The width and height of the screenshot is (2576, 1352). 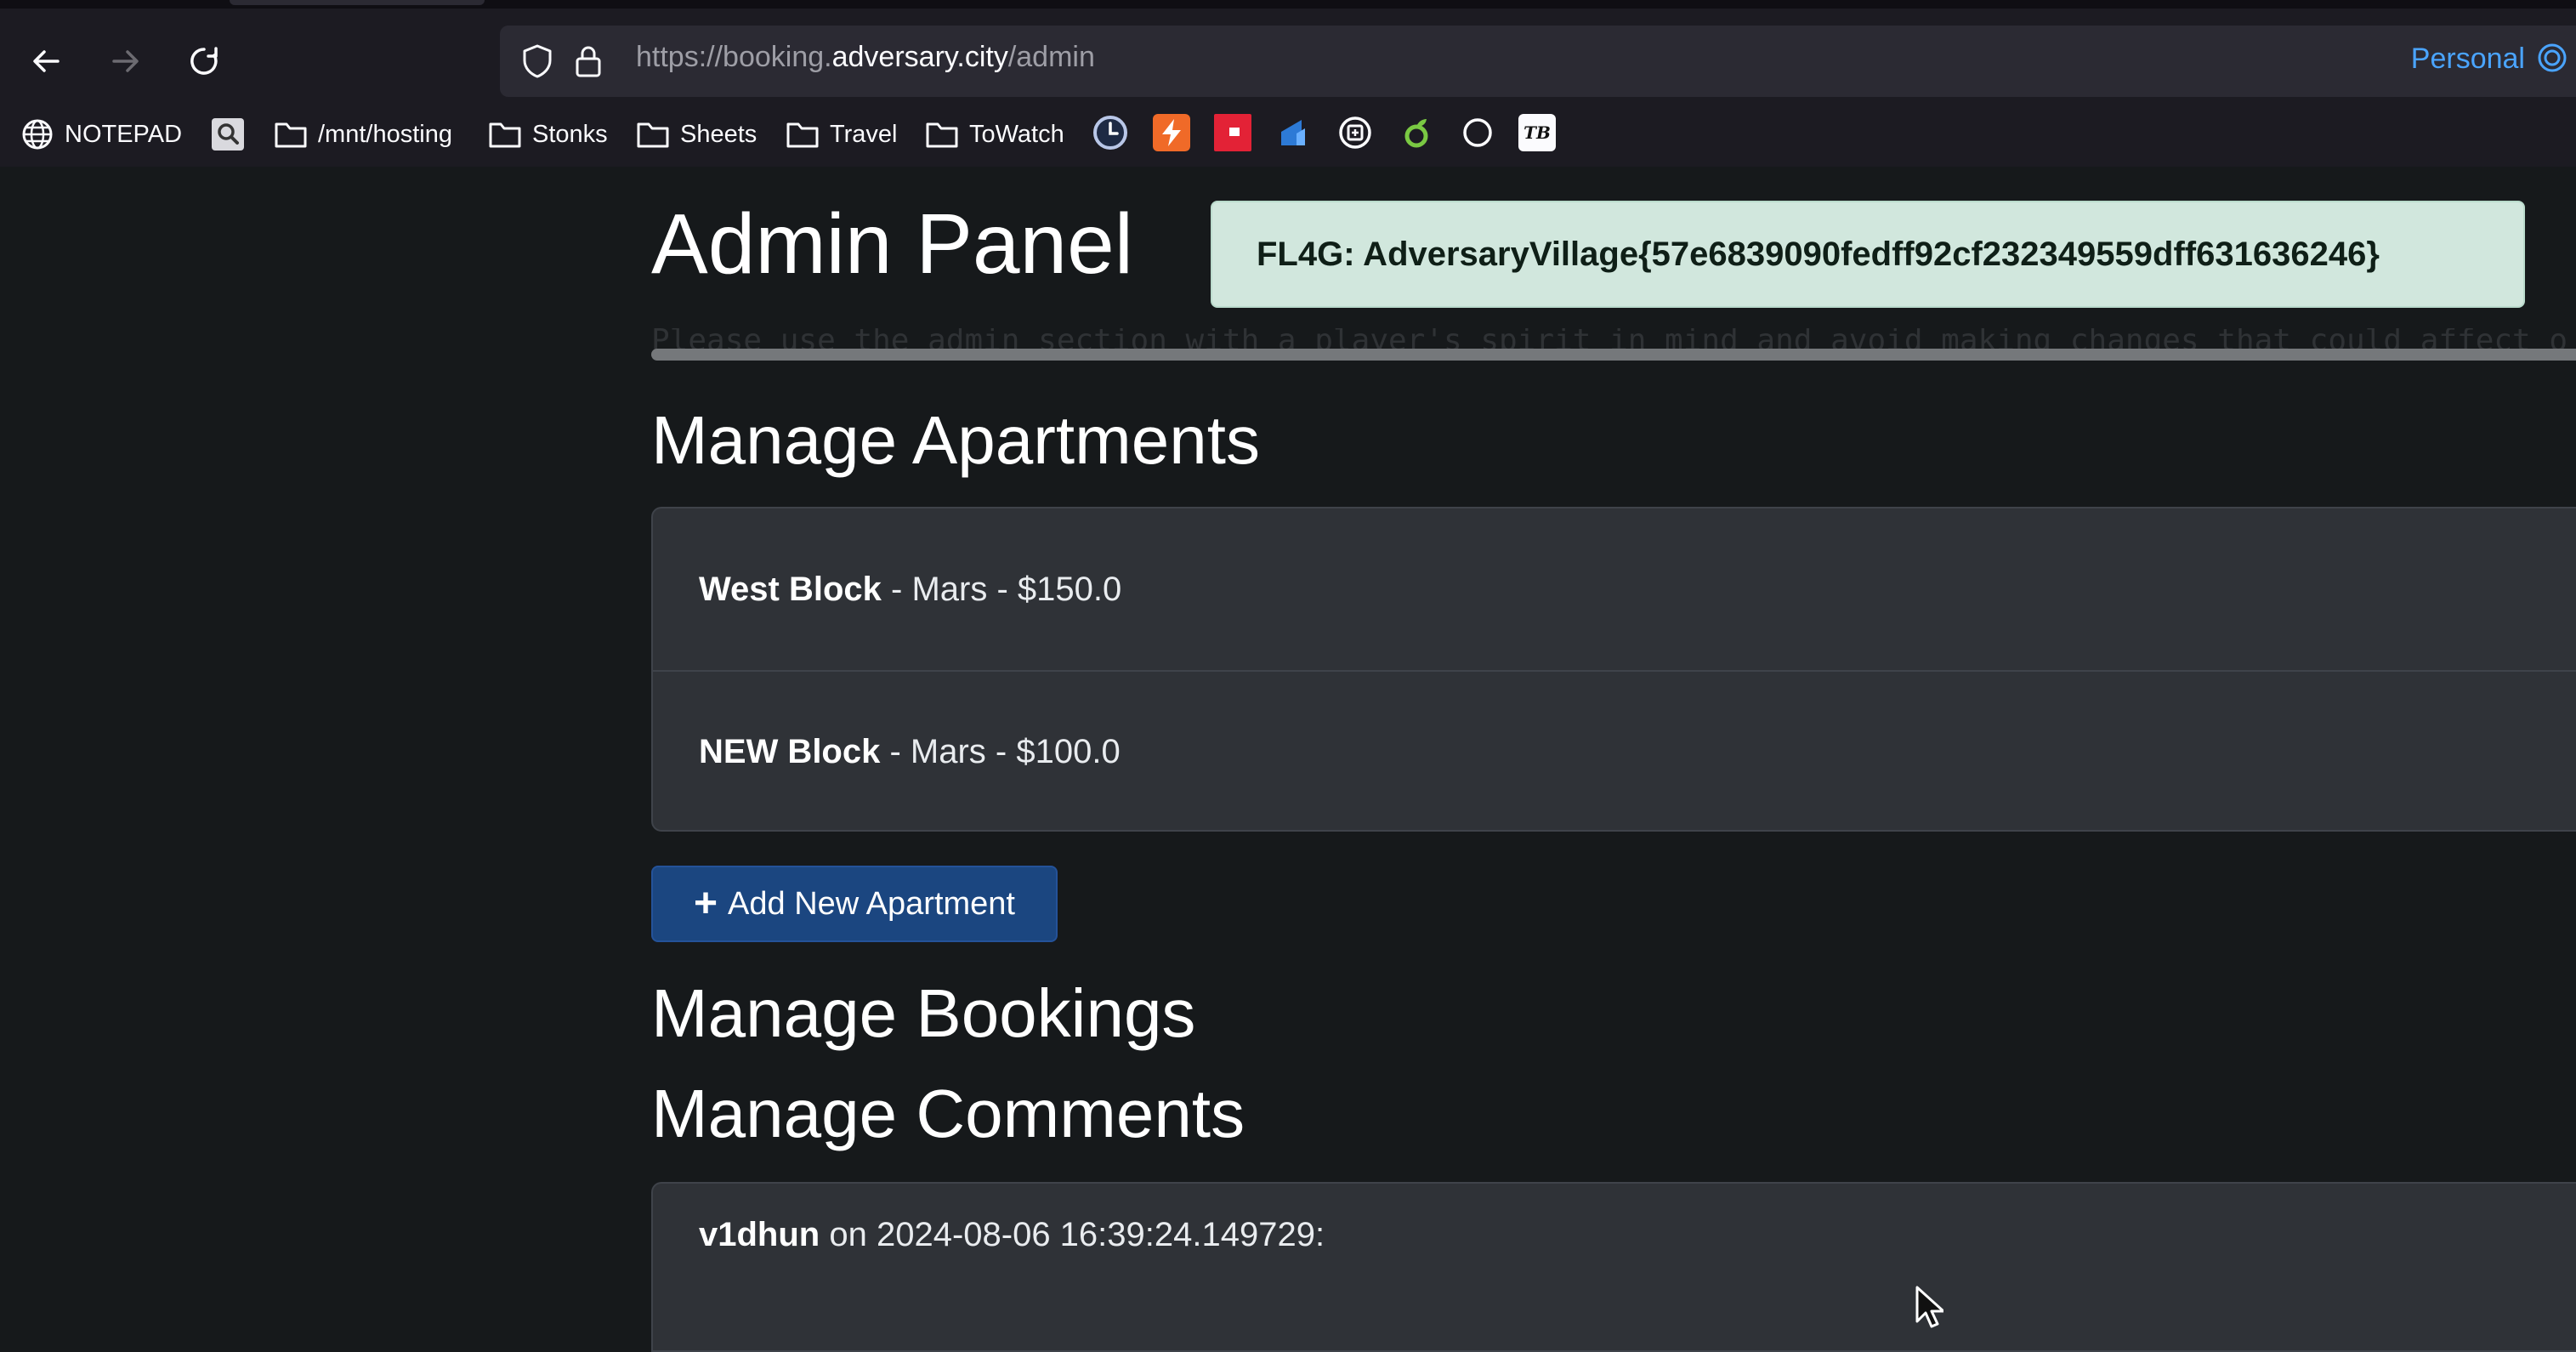 I want to click on shield-icon, so click(x=538, y=61).